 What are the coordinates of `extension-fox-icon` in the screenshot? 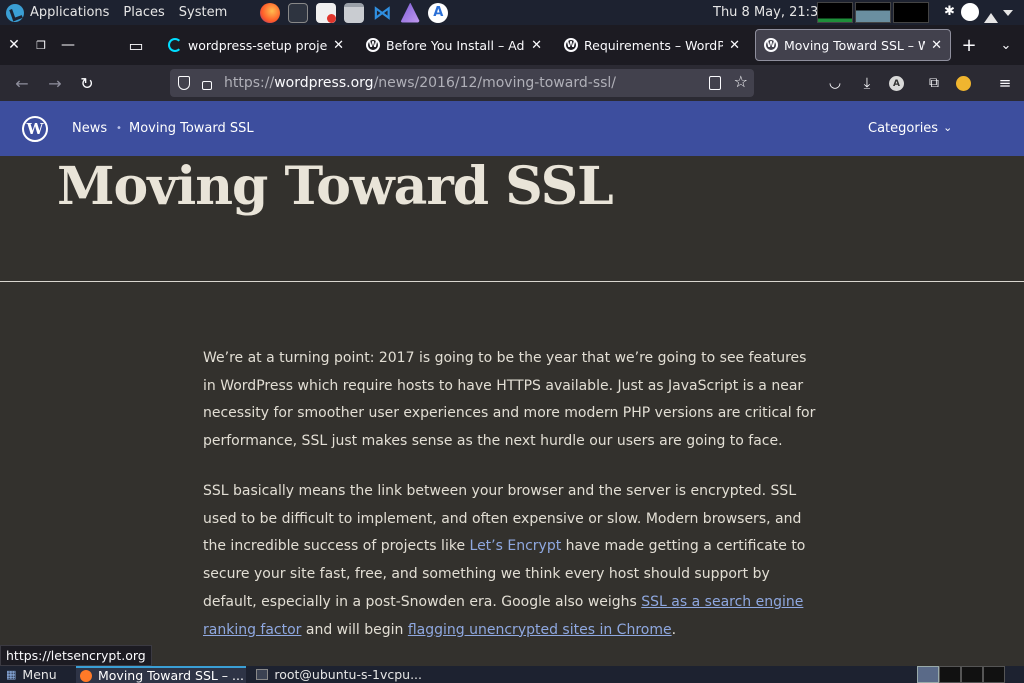 It's located at (963, 83).